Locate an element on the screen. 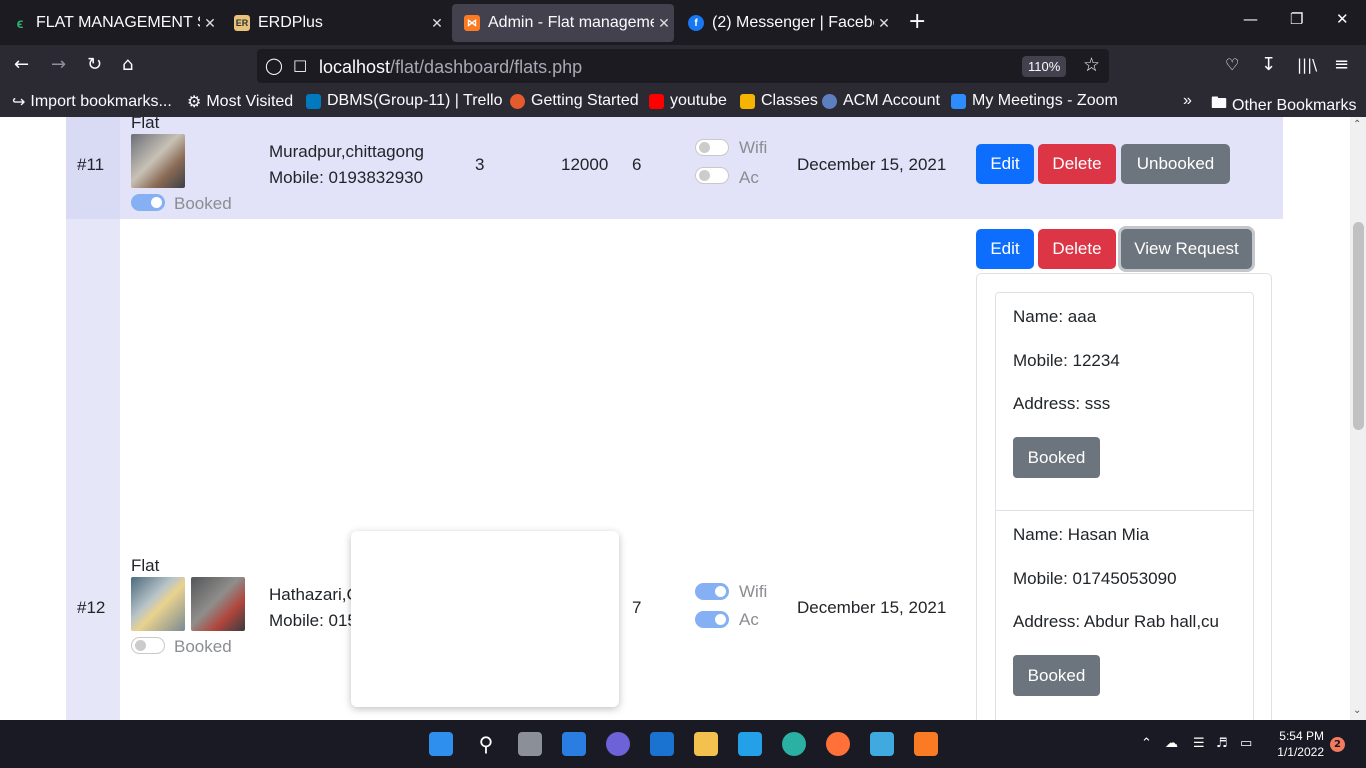  speaker-icon: ♬ is located at coordinates (1222, 743).